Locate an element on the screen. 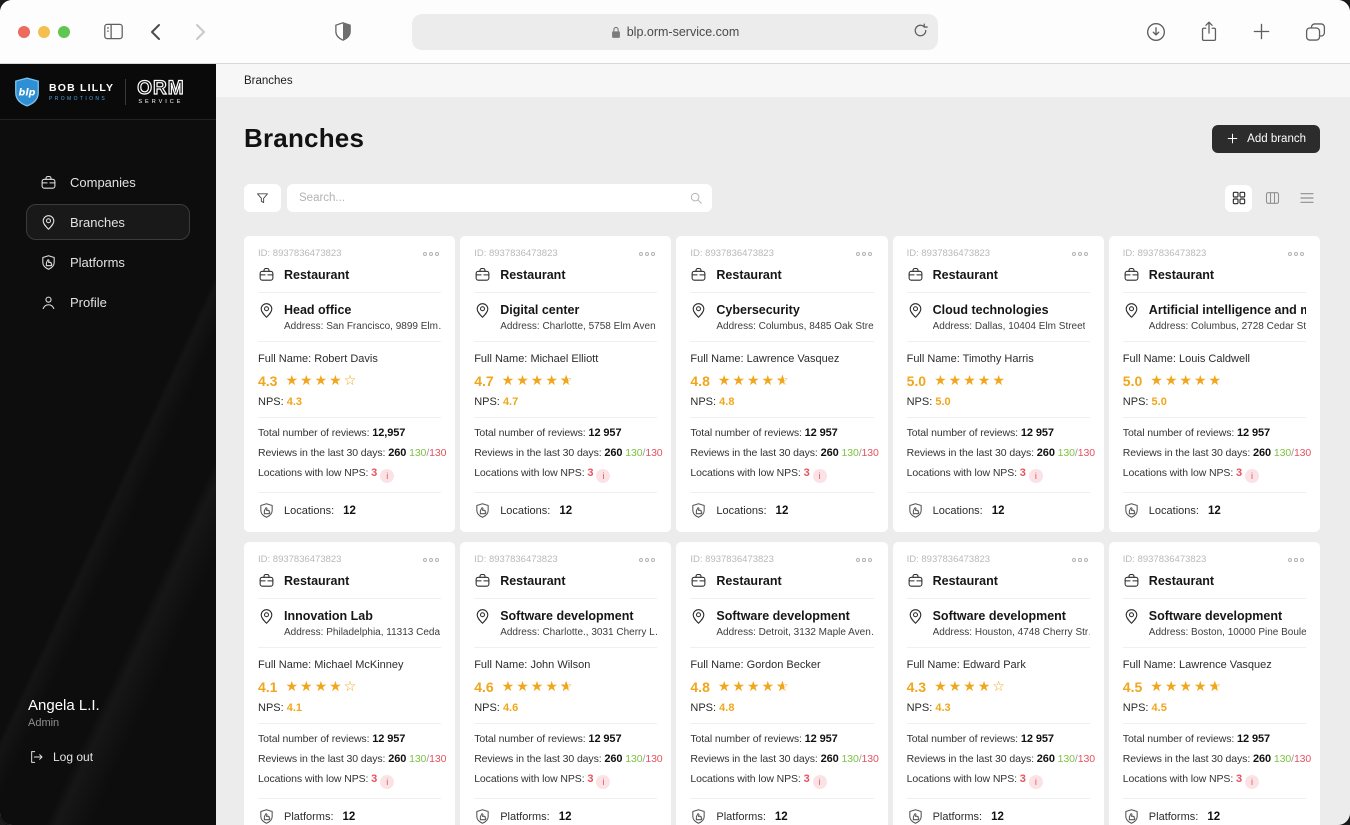 The width and height of the screenshot is (1350, 825). nps: NPS: 4.7 is located at coordinates (496, 402).